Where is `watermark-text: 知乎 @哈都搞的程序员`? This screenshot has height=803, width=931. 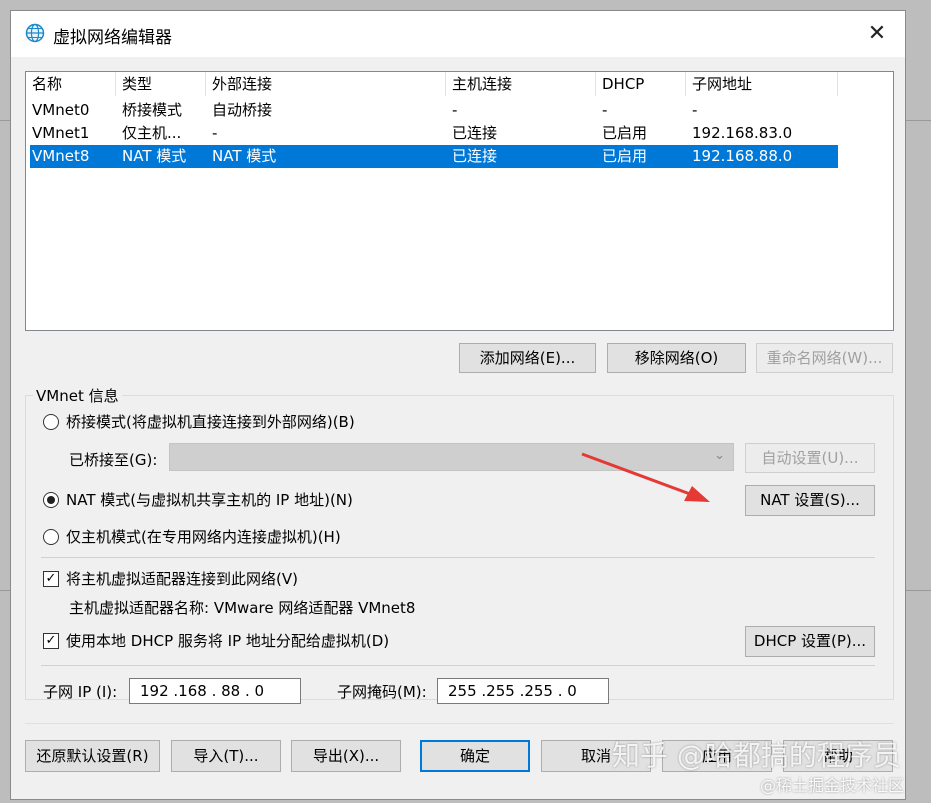 watermark-text: 知乎 @哈都搞的程序员 is located at coordinates (756, 755).